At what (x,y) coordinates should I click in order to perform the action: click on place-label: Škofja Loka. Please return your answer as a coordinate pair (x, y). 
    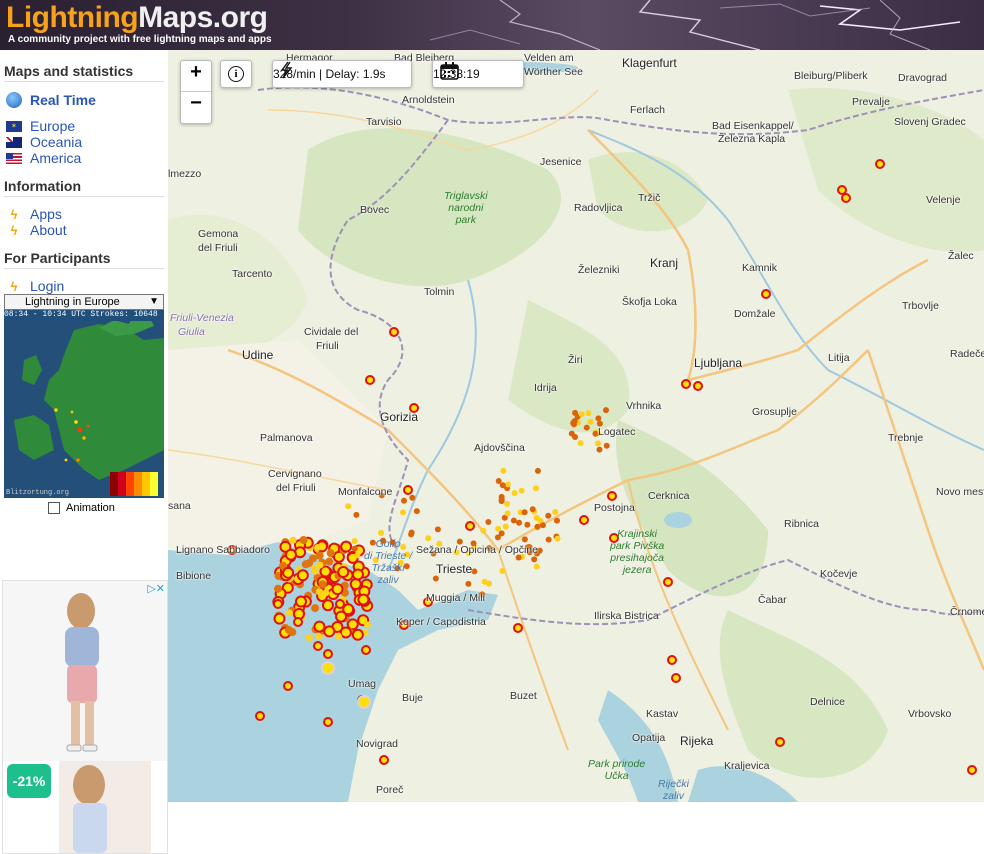
    Looking at the image, I should click on (649, 302).